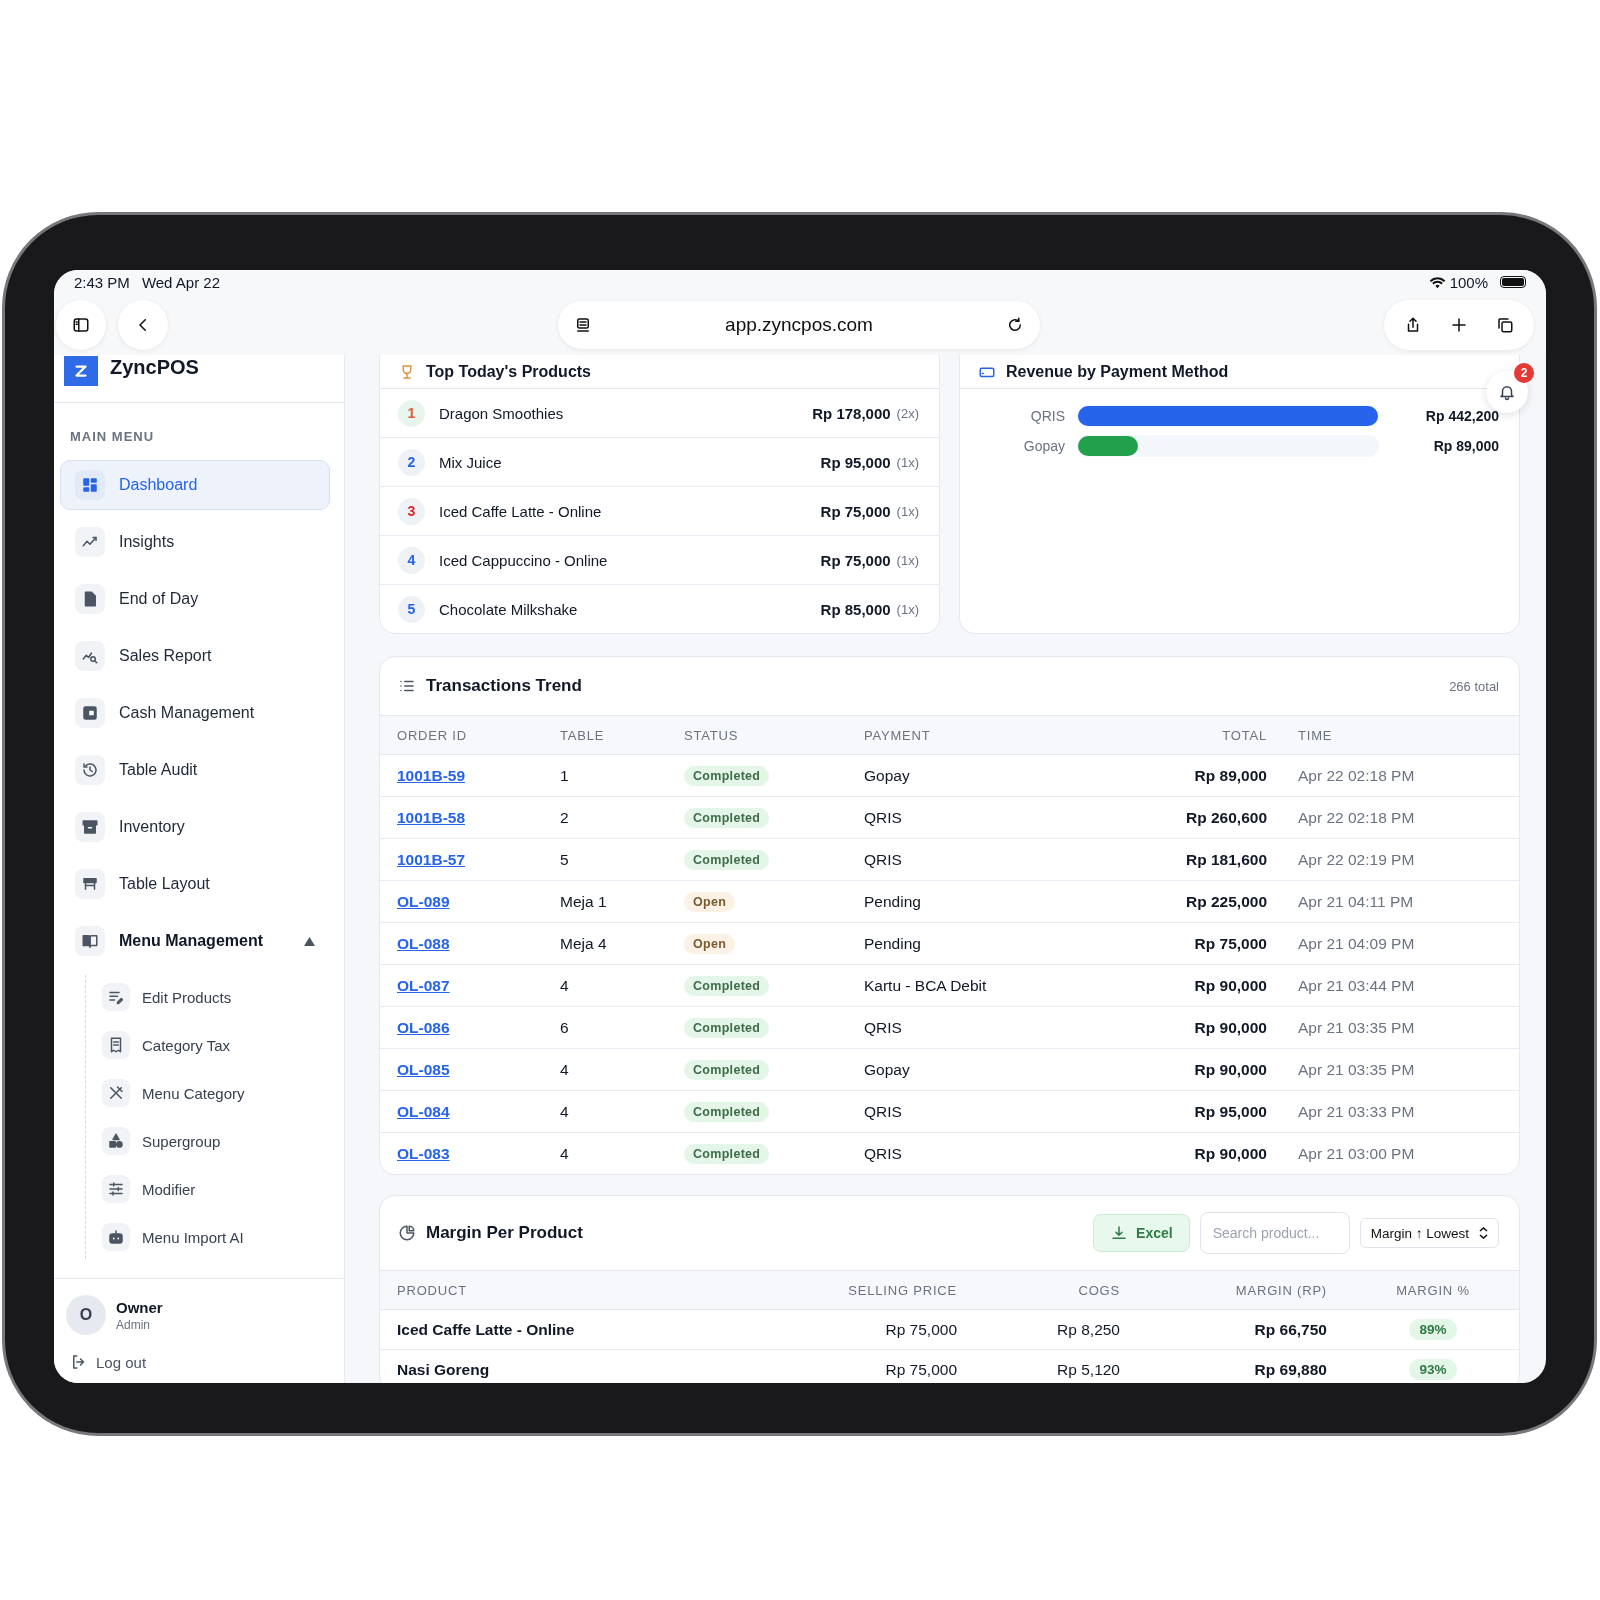 The width and height of the screenshot is (1600, 1600). What do you see at coordinates (504, 1233) in the screenshot?
I see `card-title: Margin Per Product` at bounding box center [504, 1233].